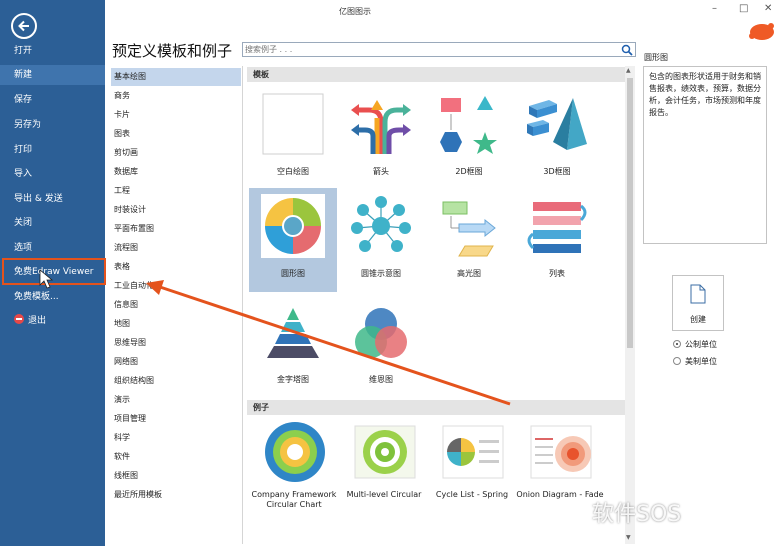  What do you see at coordinates (293, 273) in the screenshot?
I see `template-label: 圆形图` at bounding box center [293, 273].